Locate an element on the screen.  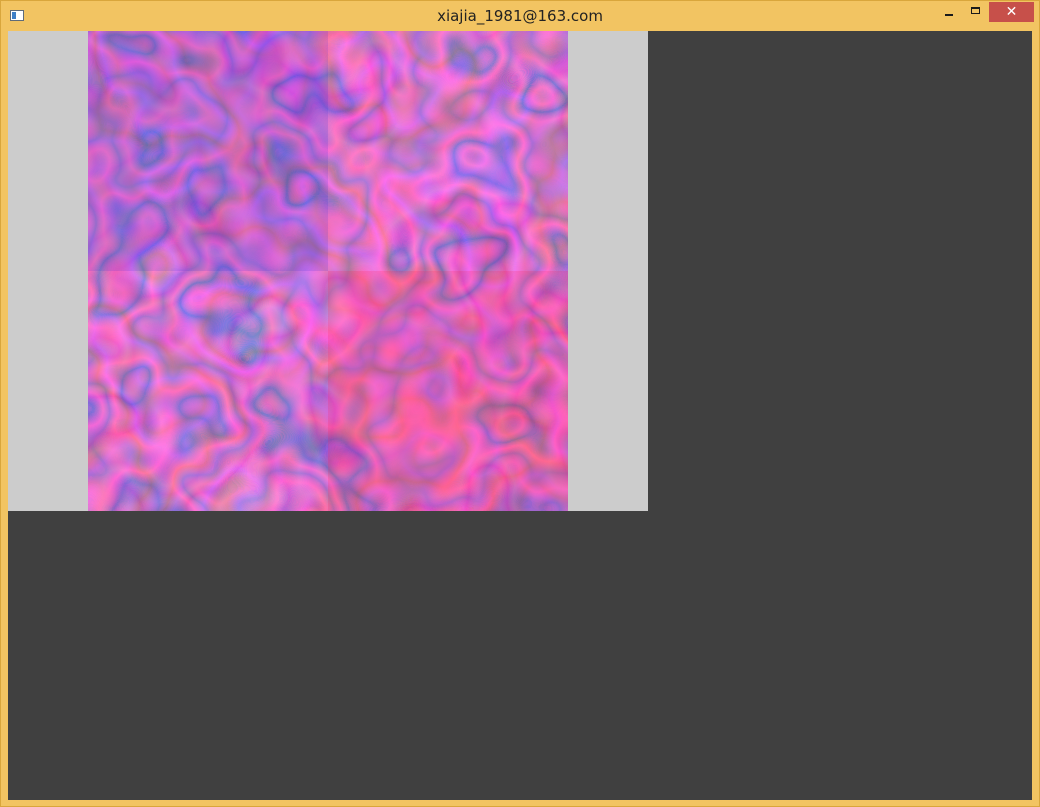
window-title: xiajia_1981@163.com is located at coordinates (520, 16).